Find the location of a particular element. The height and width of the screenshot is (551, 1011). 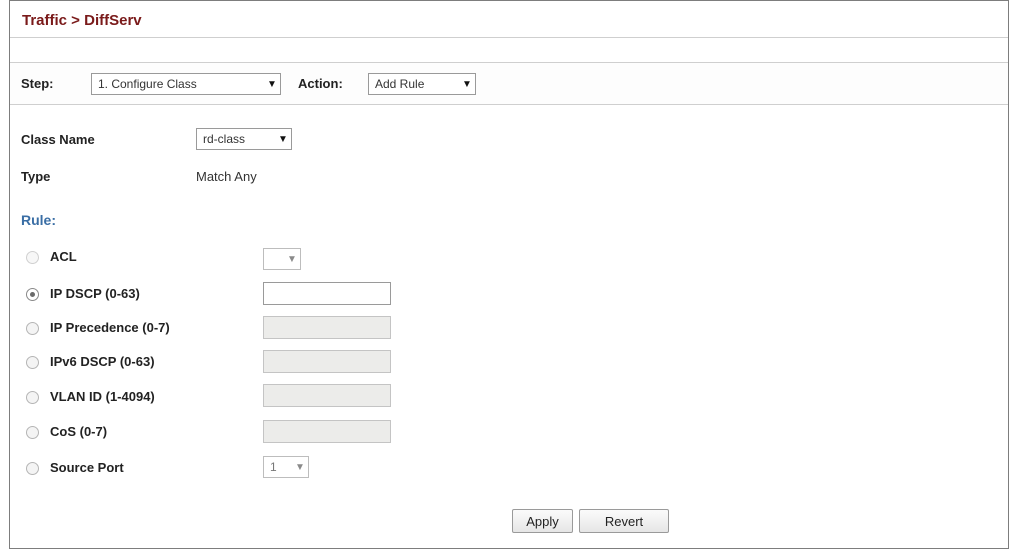

rule-ipv6-dscp-label: IPv6 DSCP (0-63) is located at coordinates (102, 361).